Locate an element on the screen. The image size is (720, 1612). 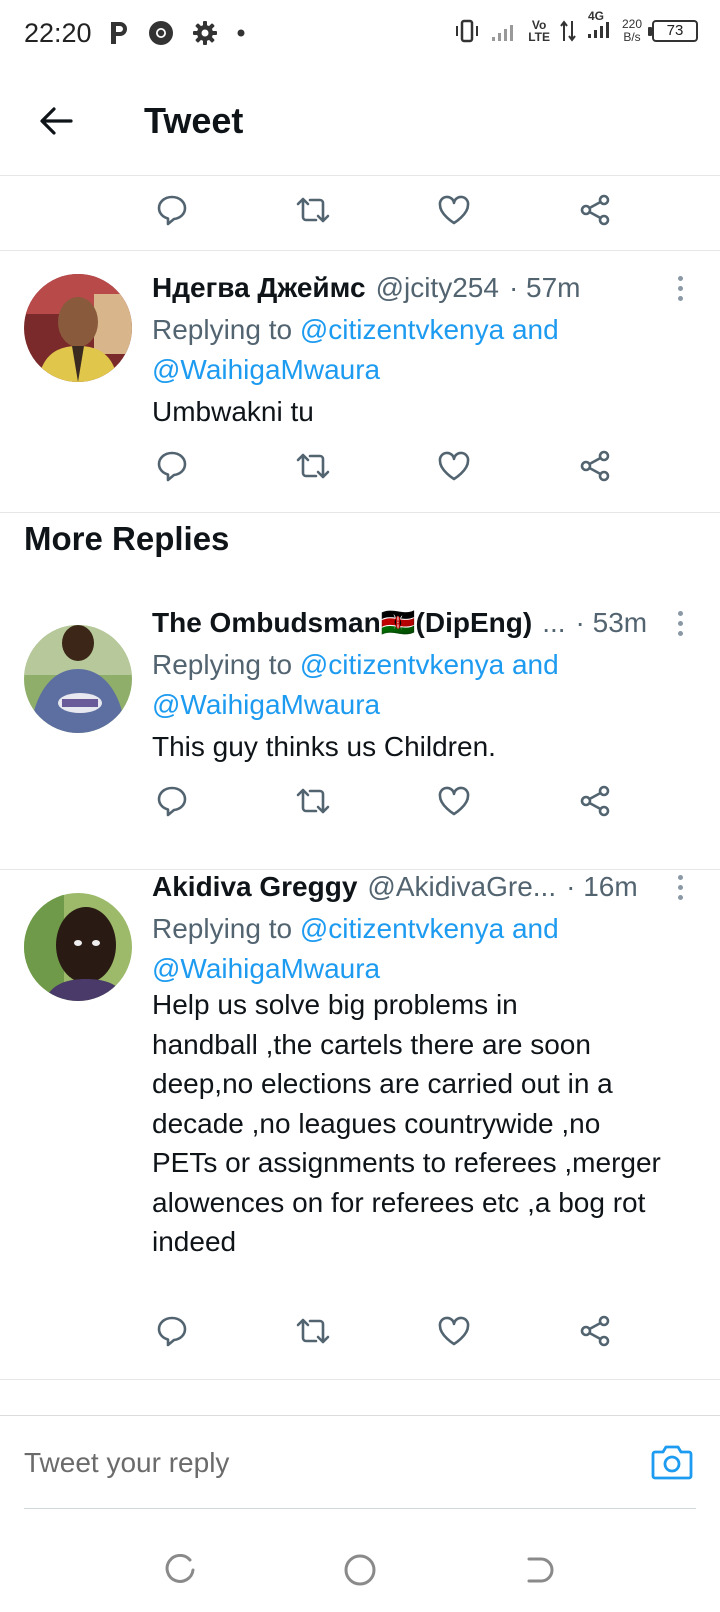
arrow-left-icon is located at coordinates (56, 120).